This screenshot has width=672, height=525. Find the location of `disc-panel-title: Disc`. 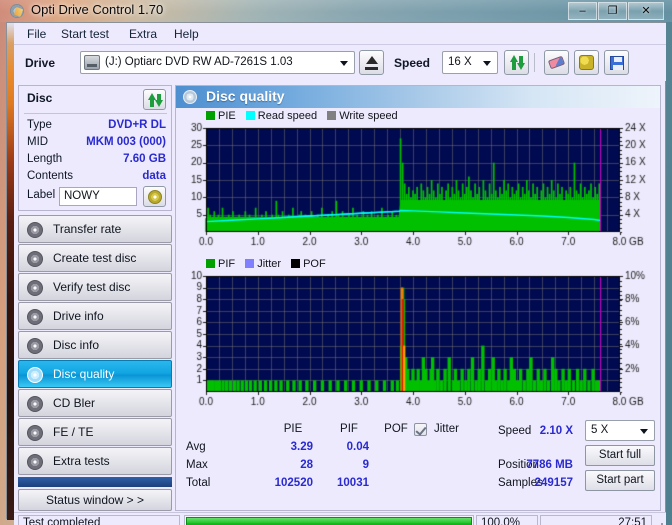

disc-panel-title: Disc is located at coordinates (40, 98).